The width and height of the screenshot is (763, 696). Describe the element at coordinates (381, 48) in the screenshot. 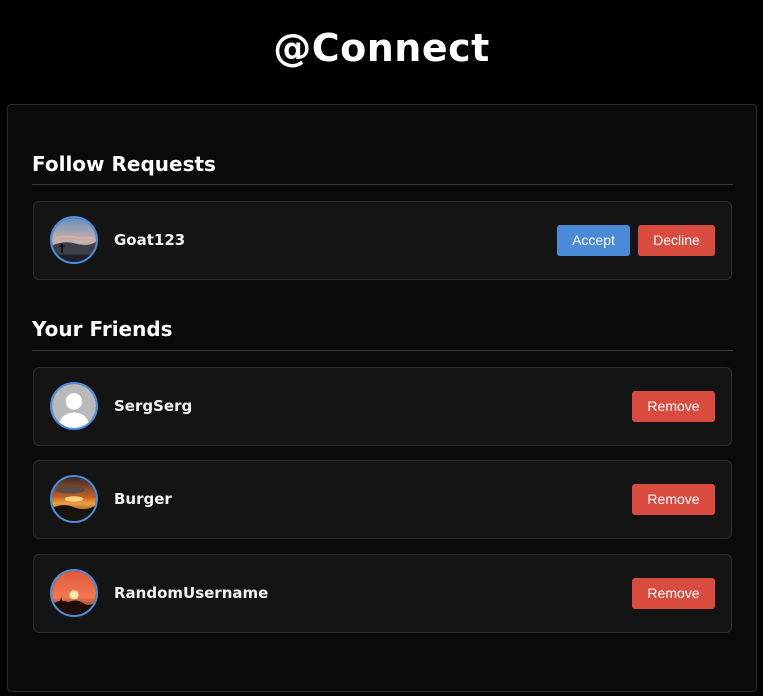

I see `app-title: @Connect` at that location.